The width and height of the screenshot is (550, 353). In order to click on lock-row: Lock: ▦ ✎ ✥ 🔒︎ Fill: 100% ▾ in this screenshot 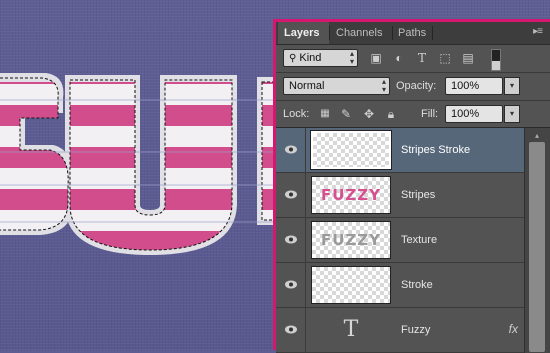, I will do `click(413, 114)`.